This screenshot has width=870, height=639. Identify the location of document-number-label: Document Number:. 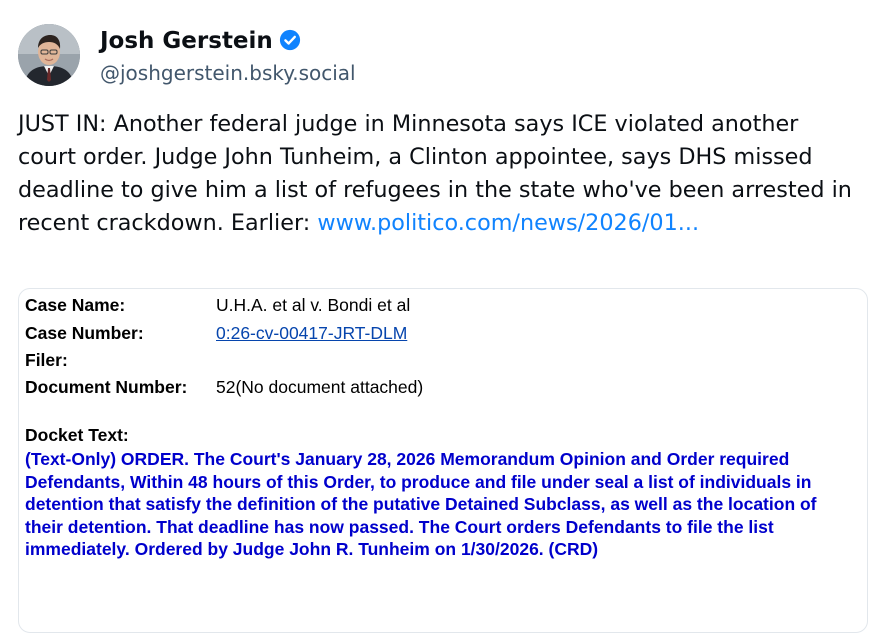
(106, 387).